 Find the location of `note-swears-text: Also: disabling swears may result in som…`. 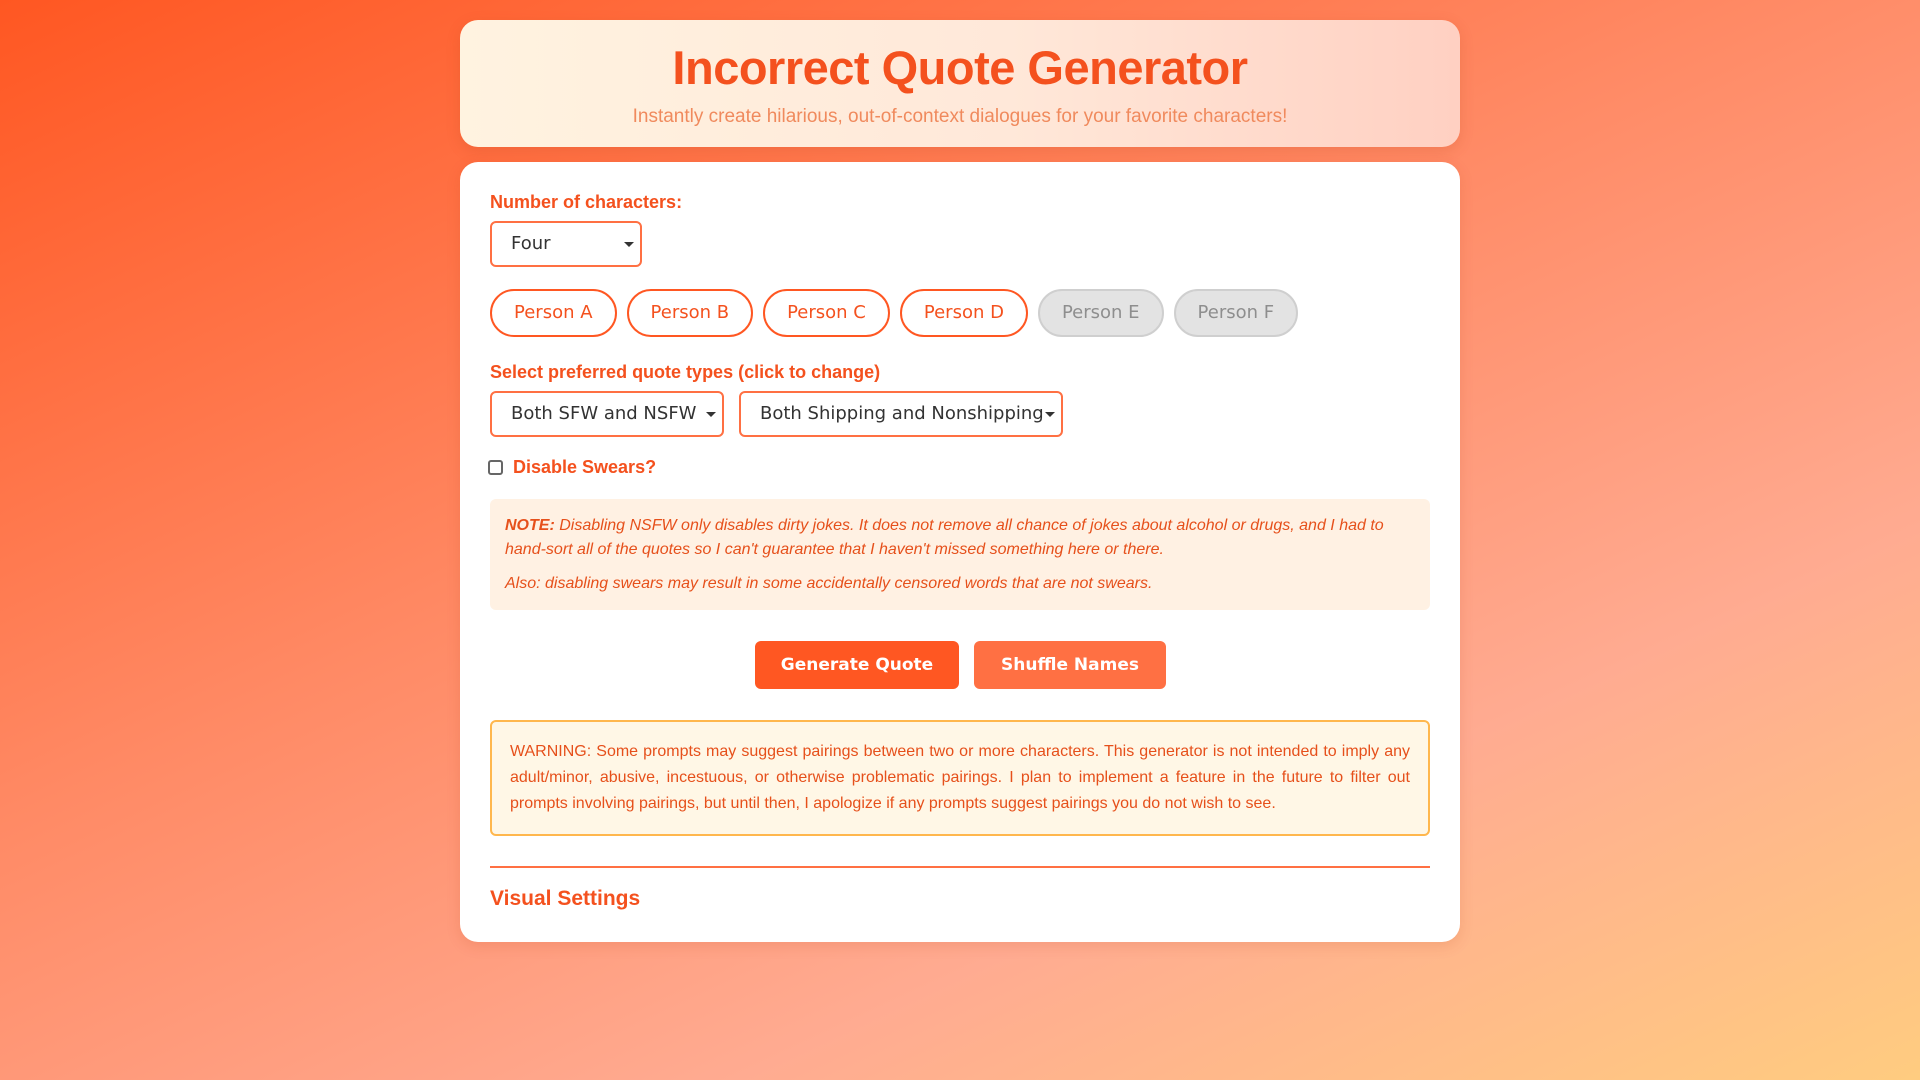

note-swears-text: Also: disabling swears may result in som… is located at coordinates (829, 583).